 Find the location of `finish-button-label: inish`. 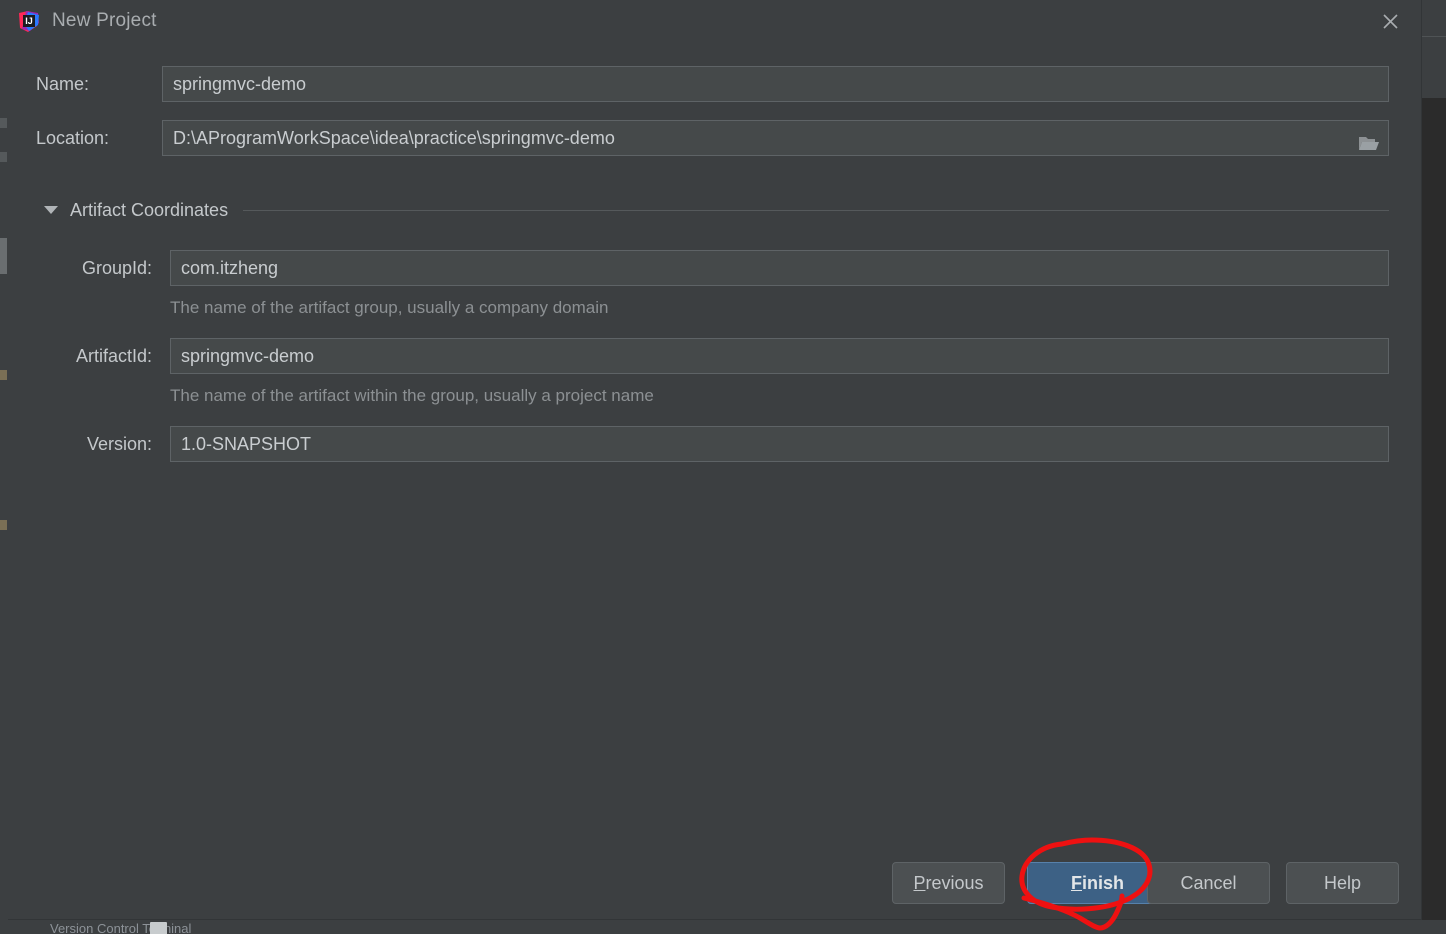

finish-button-label: inish is located at coordinates (1102, 882).